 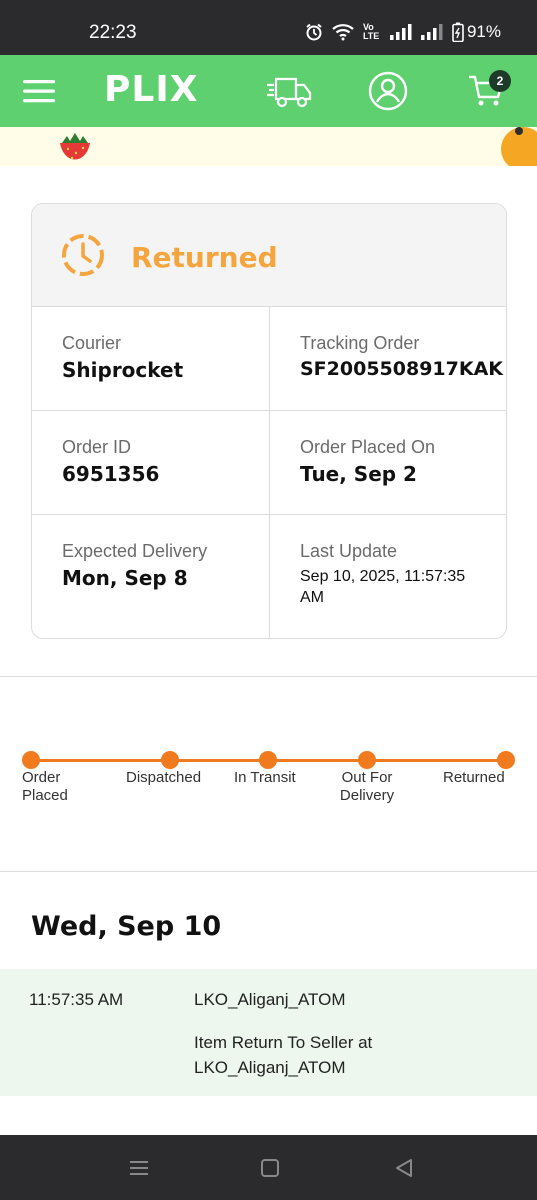 I want to click on tracking-value: SF2005508917KAK, so click(x=403, y=369).